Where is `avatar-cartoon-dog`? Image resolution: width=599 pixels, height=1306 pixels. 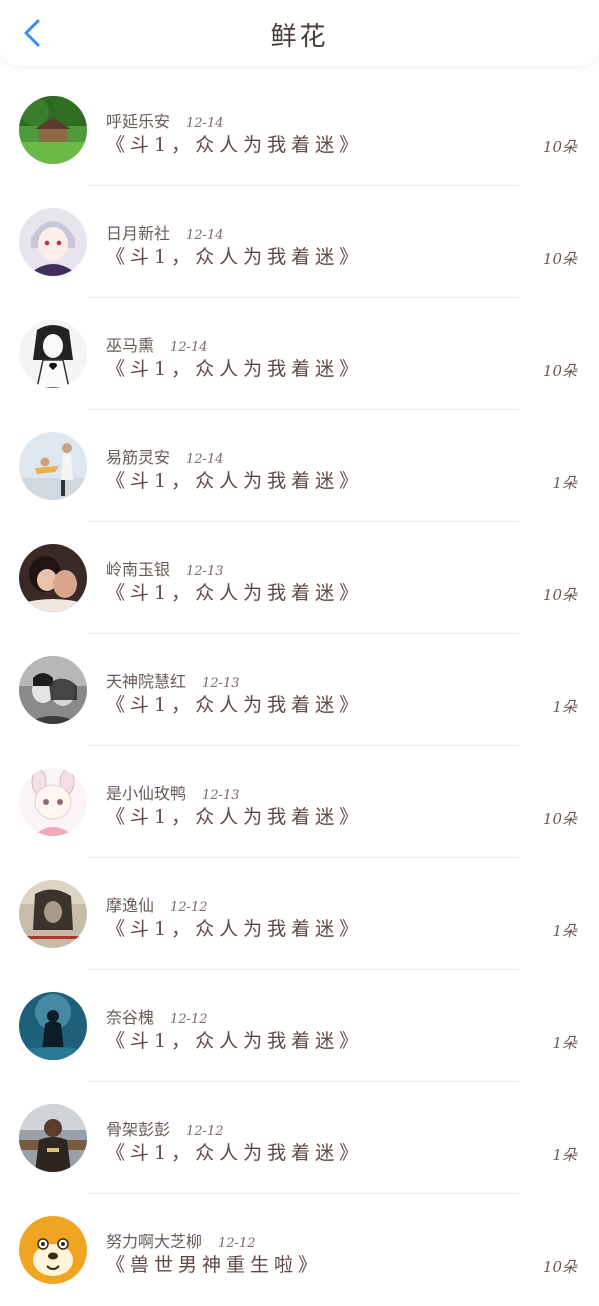
avatar-cartoon-dog is located at coordinates (53, 1250).